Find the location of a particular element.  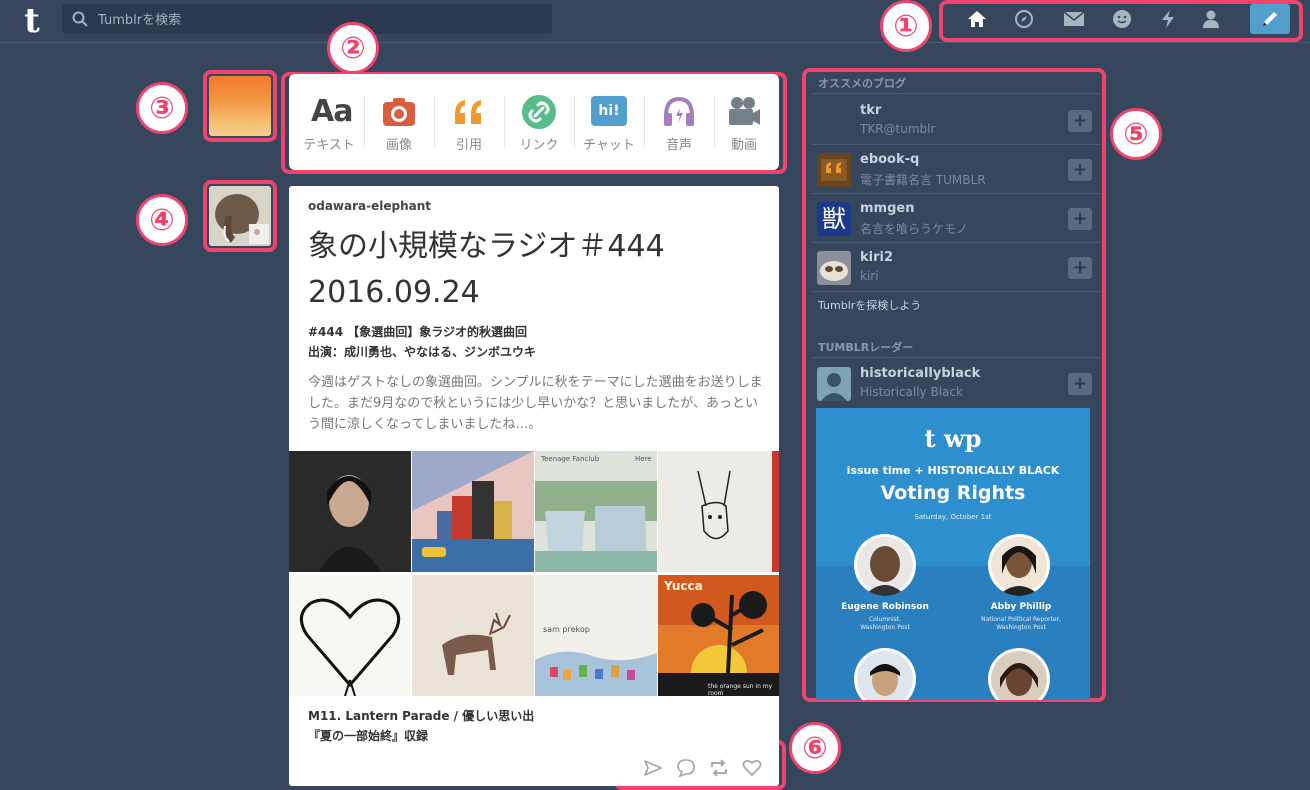

post-link-button: リンク is located at coordinates (539, 122).